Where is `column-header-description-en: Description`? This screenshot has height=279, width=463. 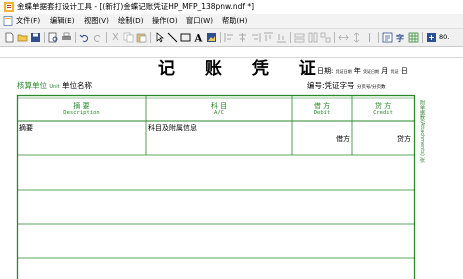
column-header-description-en: Description is located at coordinates (81, 113).